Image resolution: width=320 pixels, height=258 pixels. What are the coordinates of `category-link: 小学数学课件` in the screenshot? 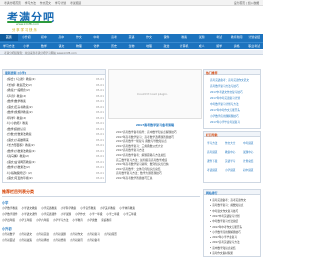 It's located at (10, 214).